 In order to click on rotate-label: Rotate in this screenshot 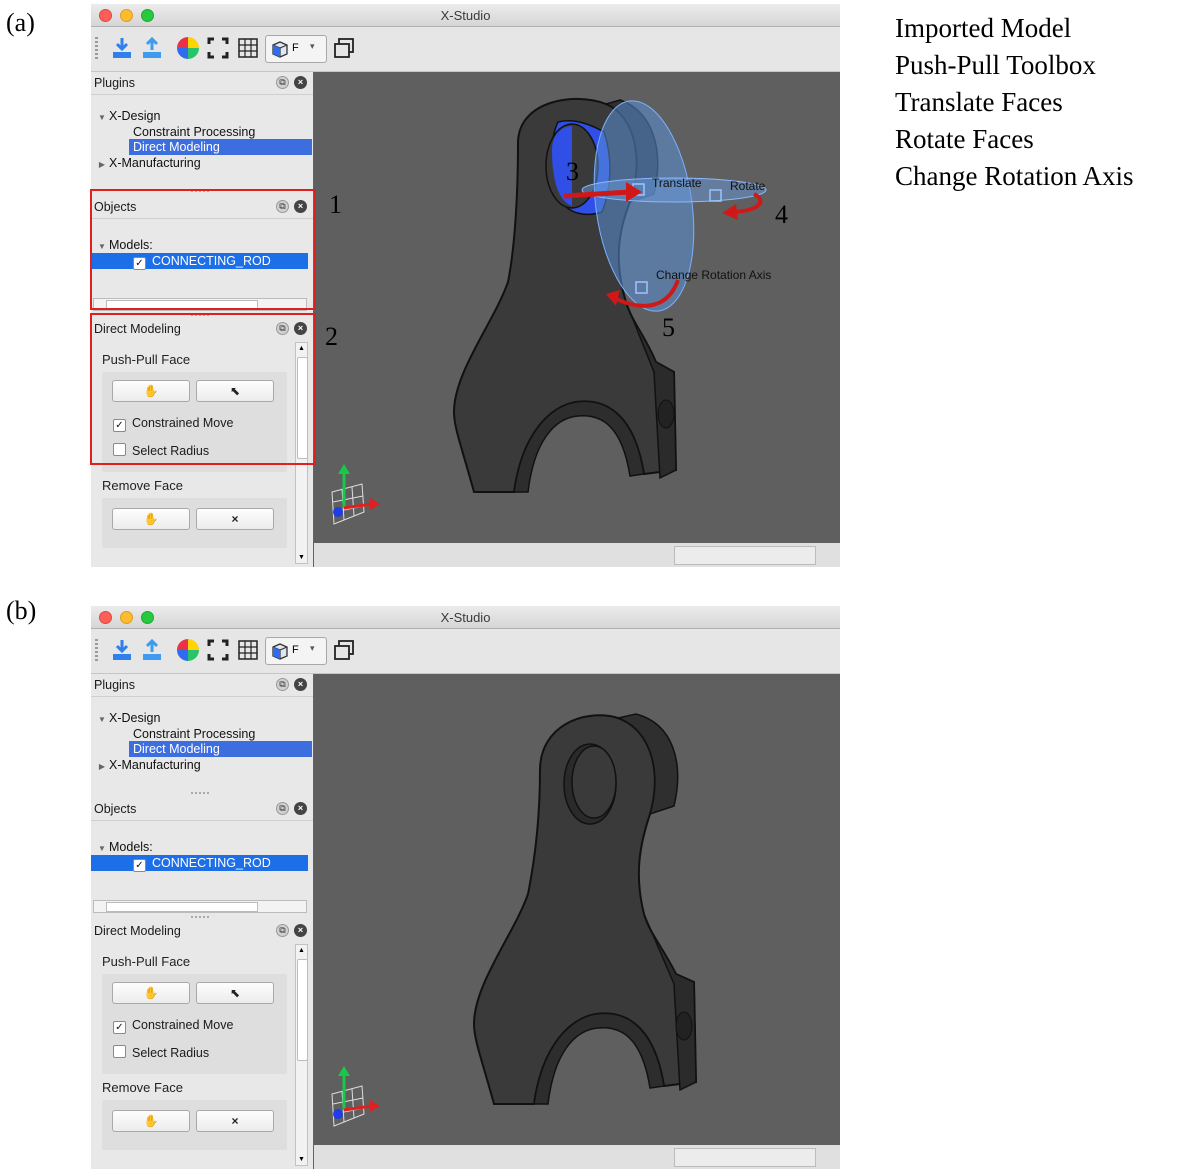, I will do `click(748, 186)`.